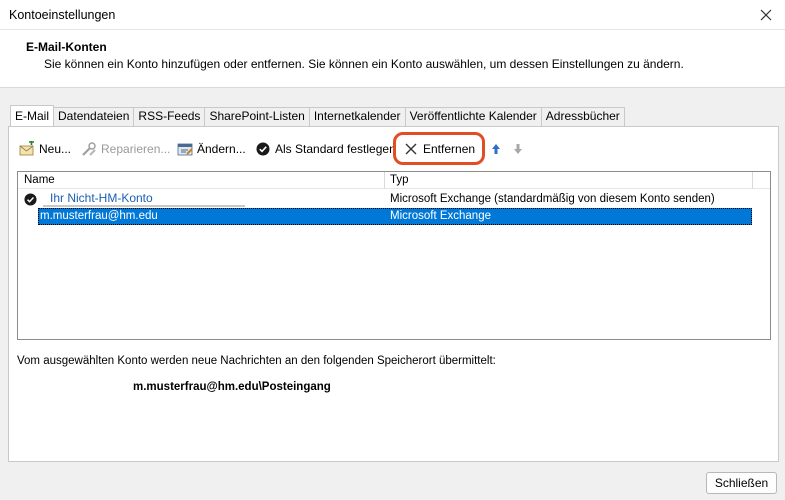 Image resolution: width=785 pixels, height=500 pixels. I want to click on checkmark-circle-icon, so click(263, 149).